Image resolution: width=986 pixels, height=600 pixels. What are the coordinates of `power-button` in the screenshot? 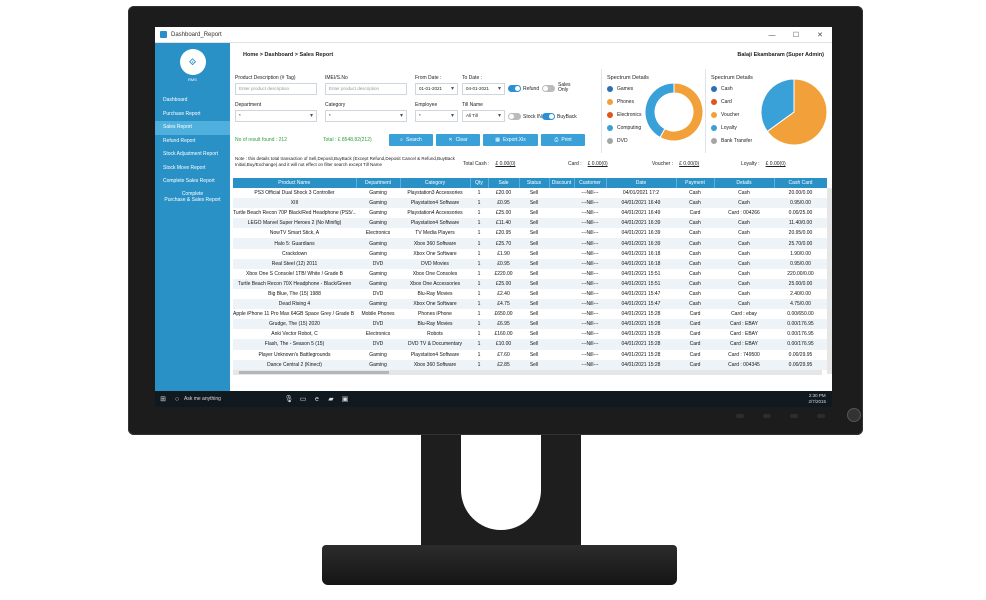 It's located at (854, 415).